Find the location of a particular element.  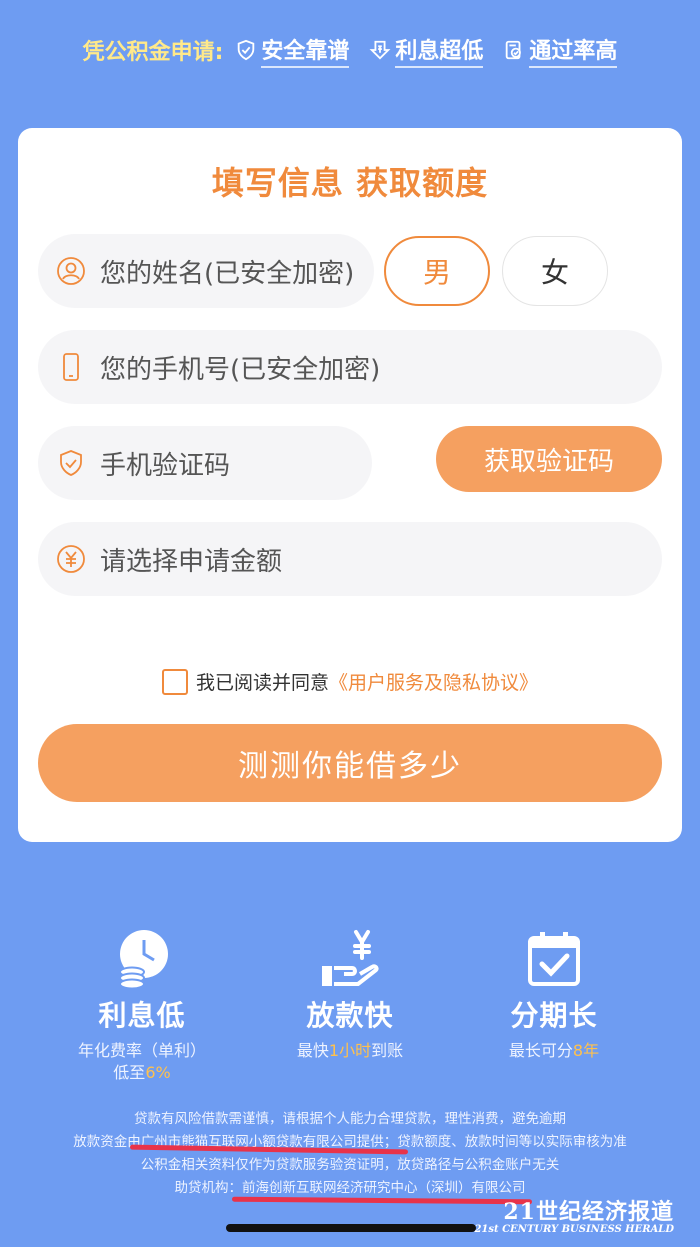

perk-fast-payout-time: 1小时 is located at coordinates (350, 1050).